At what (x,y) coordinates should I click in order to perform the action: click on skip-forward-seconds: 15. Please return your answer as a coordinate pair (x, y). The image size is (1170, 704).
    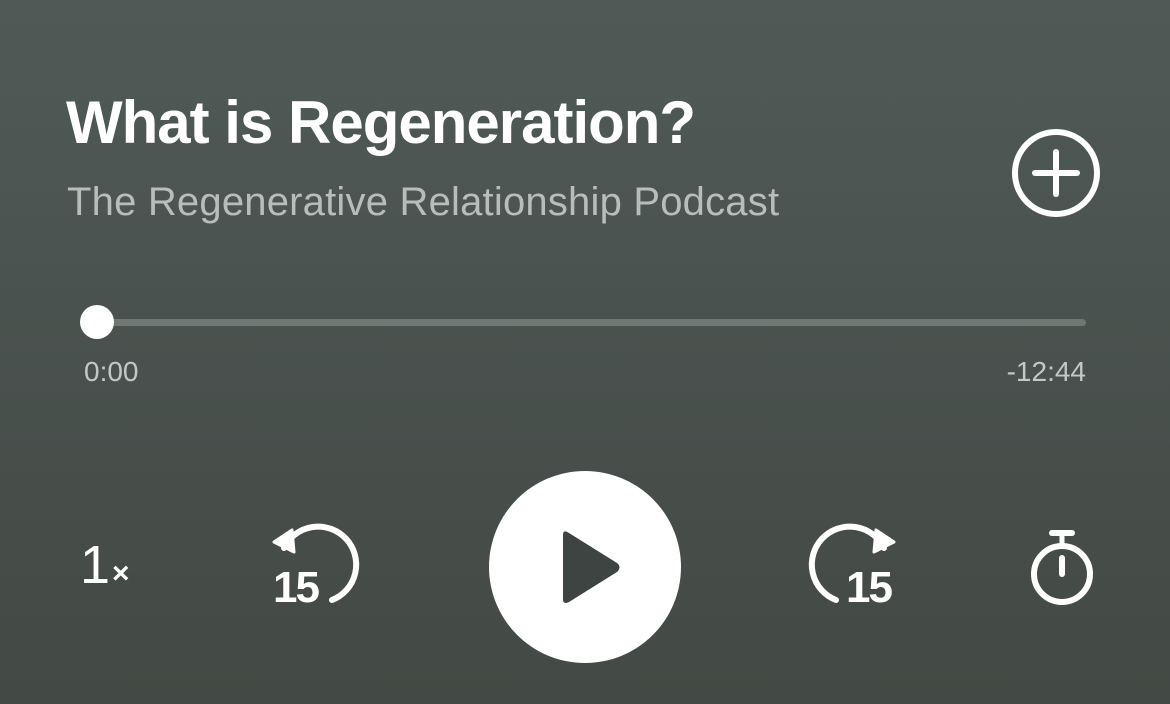
    Looking at the image, I should click on (869, 587).